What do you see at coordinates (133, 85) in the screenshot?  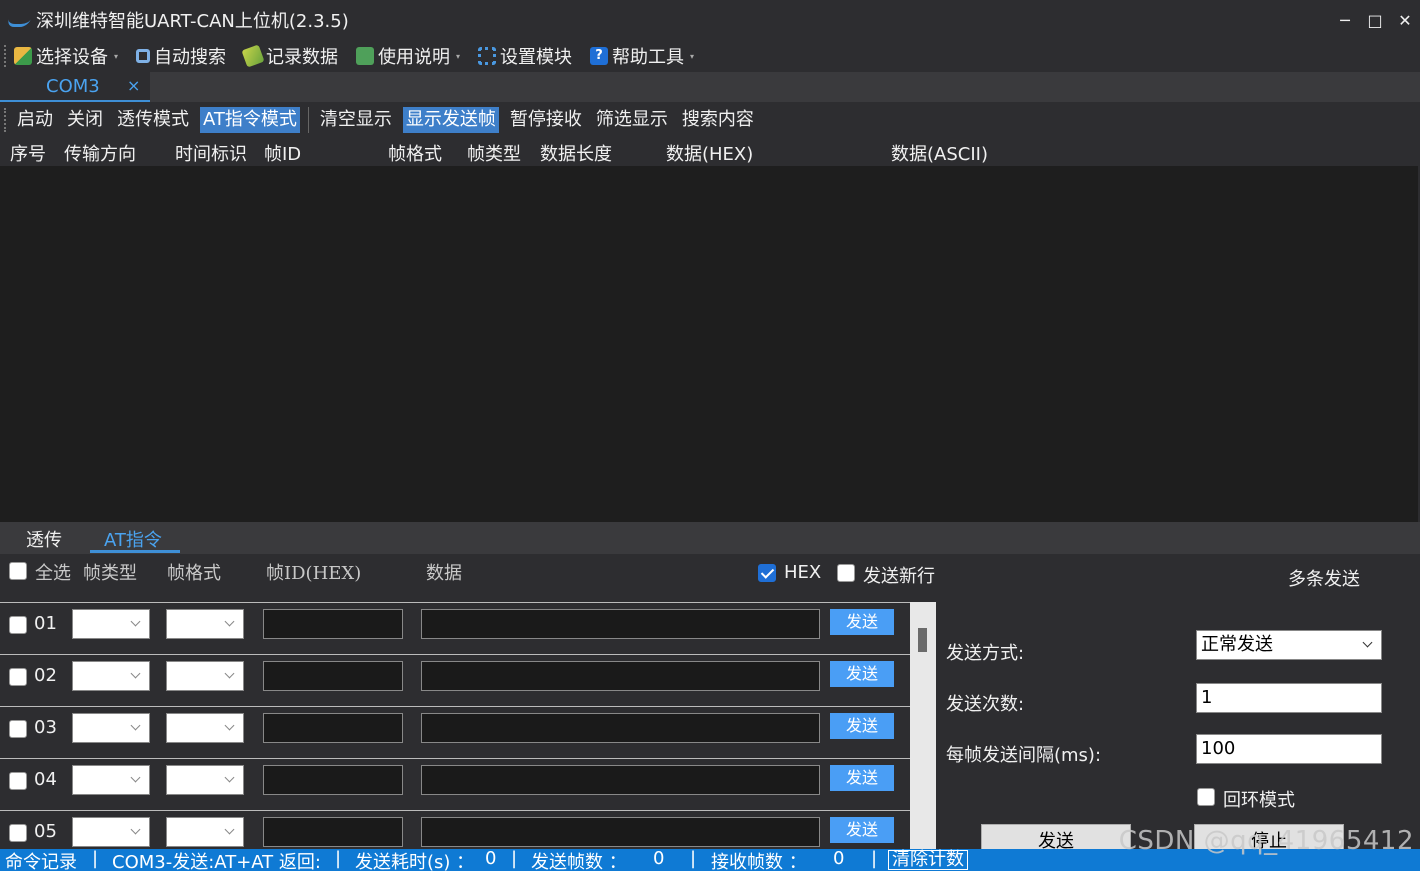 I see `close-tab-icon: ×` at bounding box center [133, 85].